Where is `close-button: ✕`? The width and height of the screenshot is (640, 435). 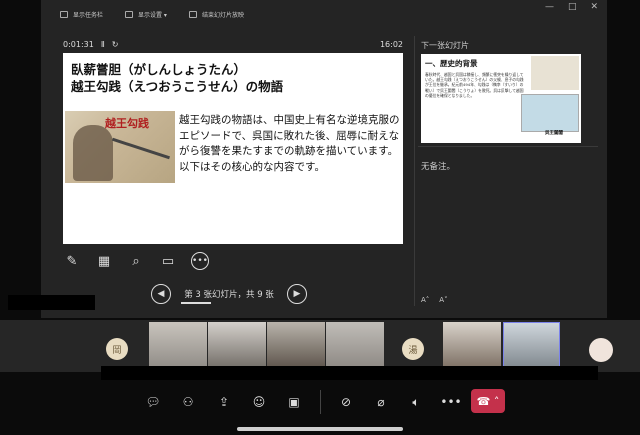 close-button: ✕ is located at coordinates (594, 7).